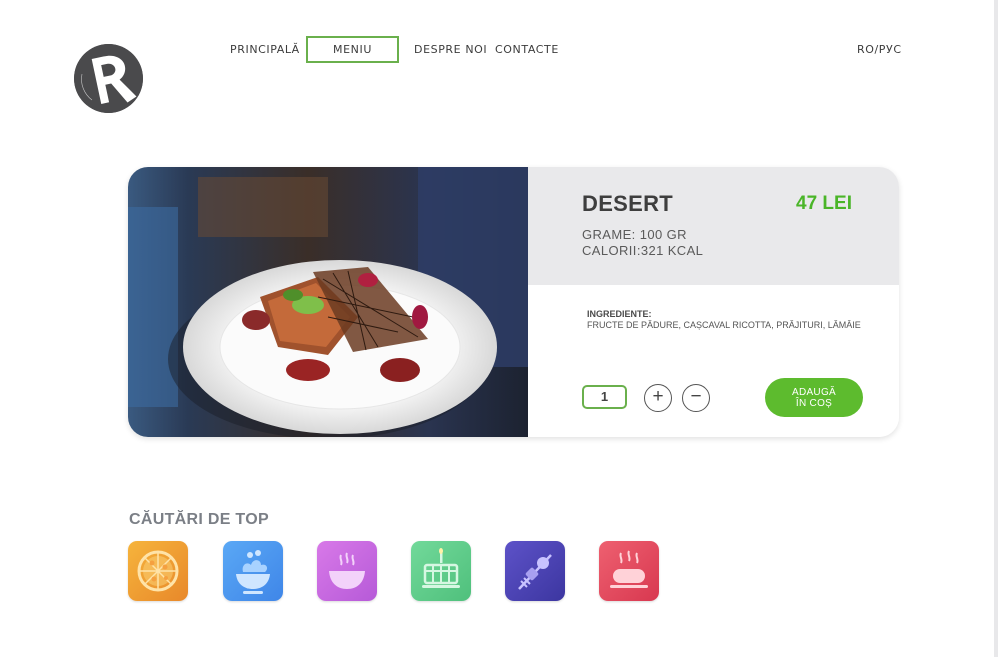  Describe the element at coordinates (996, 328) in the screenshot. I see `scrollbar-track` at that location.